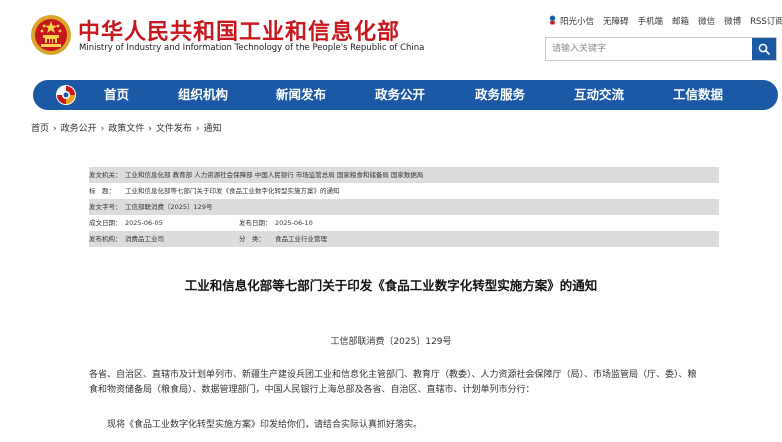  Describe the element at coordinates (404, 239) in the screenshot. I see `meta-row-org: 发布机构： 消费品工业司 分 类： 食品工业行业管理` at that location.